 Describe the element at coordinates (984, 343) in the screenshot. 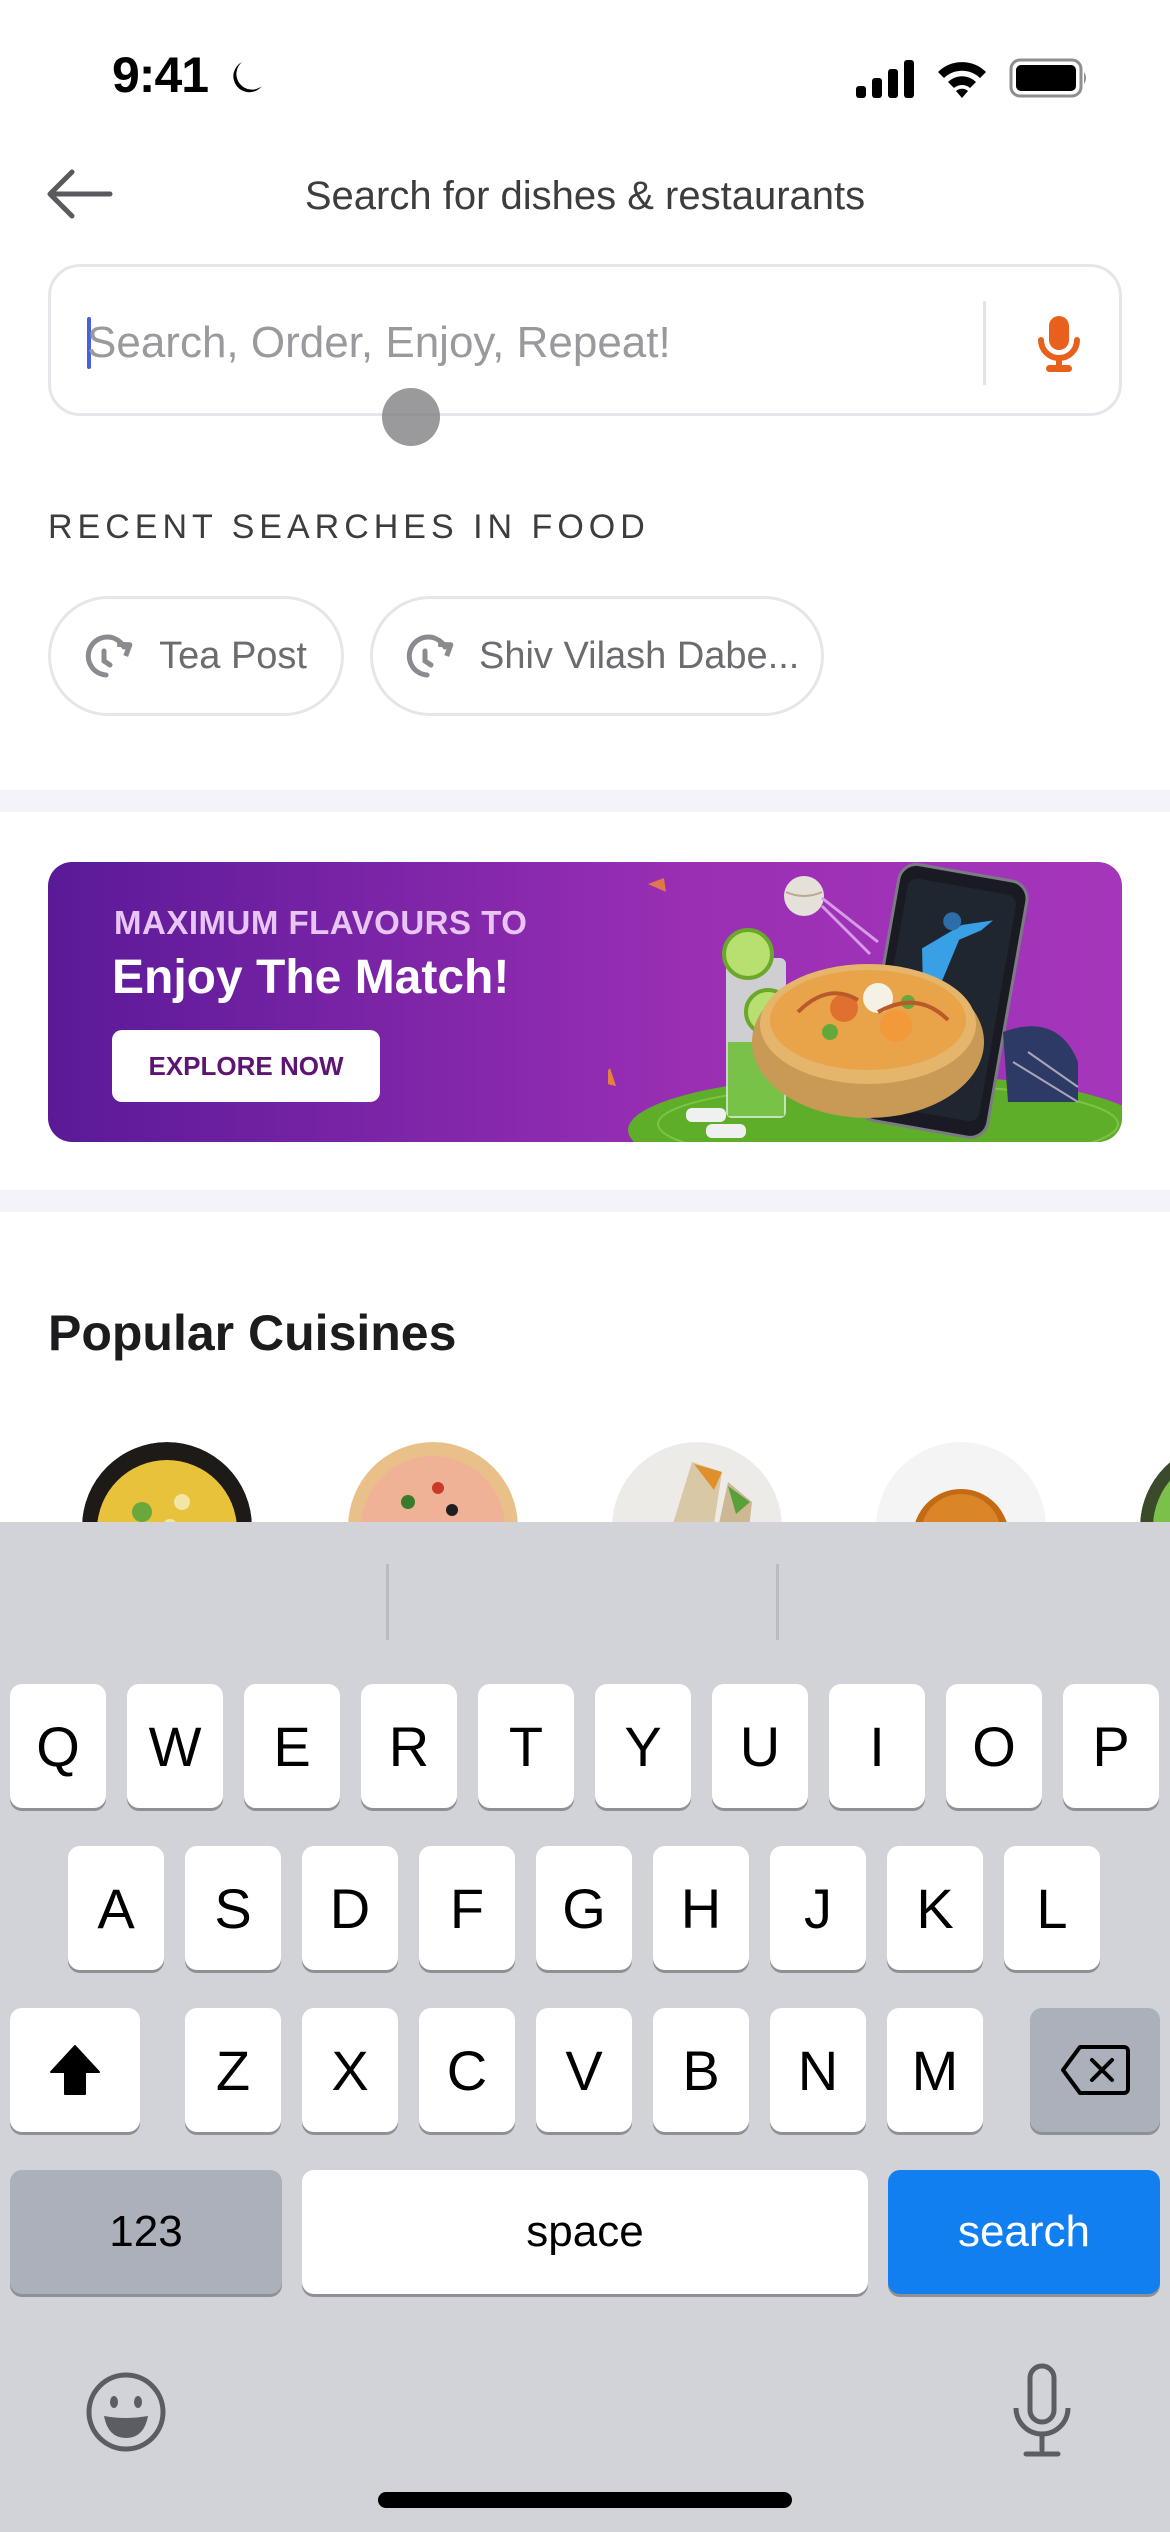

I see `search-divider` at that location.